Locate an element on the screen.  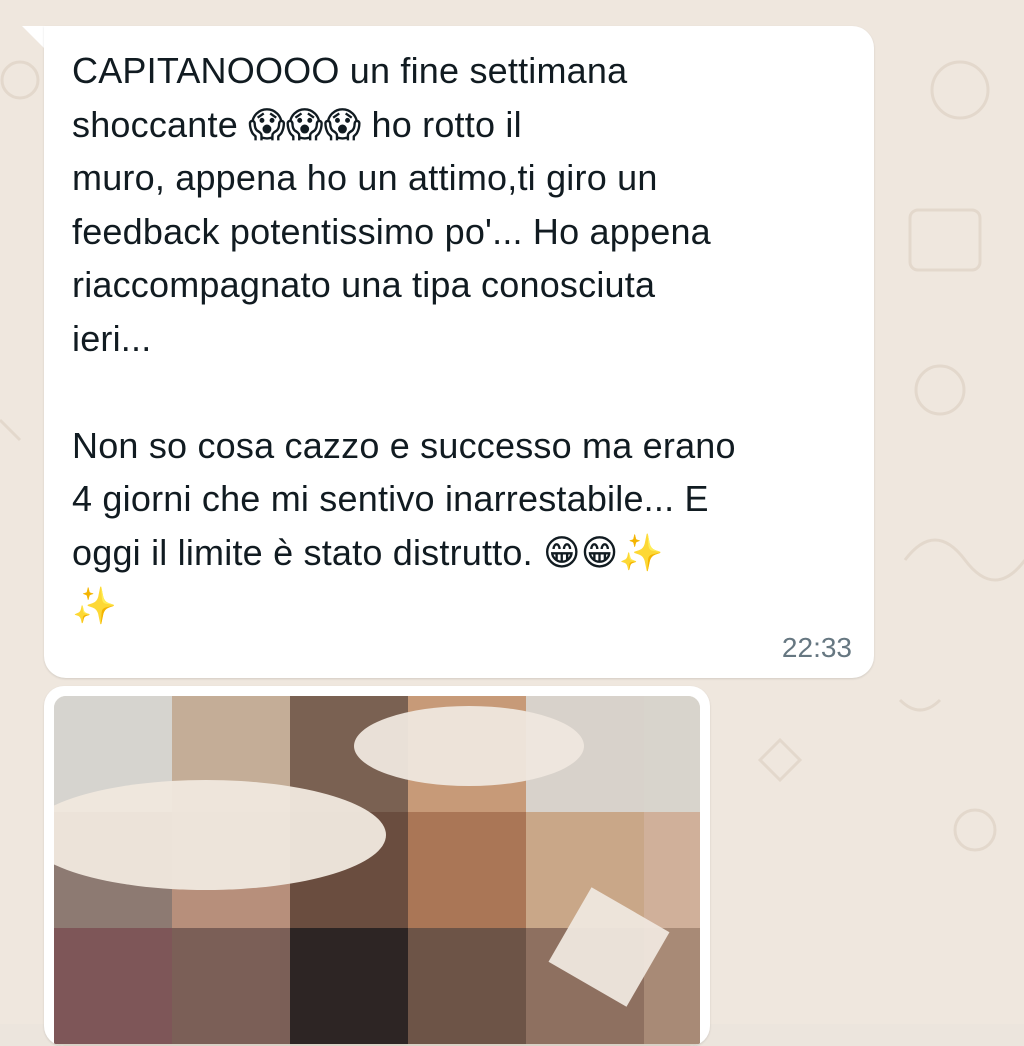
censor-overlay-shape is located at coordinates (469, 746).